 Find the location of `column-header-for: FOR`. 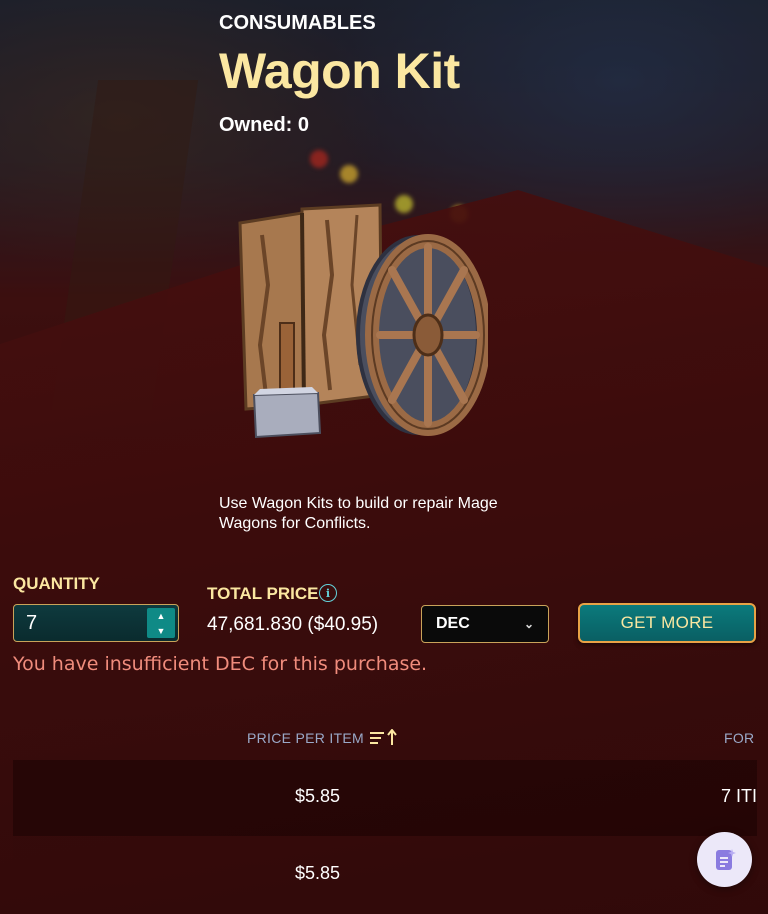

column-header-for: FOR is located at coordinates (739, 738).